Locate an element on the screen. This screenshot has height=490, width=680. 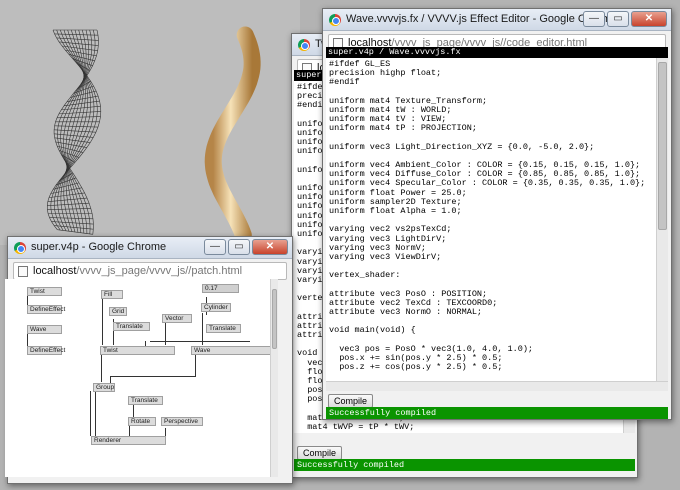
url-path: /vvvv_js_page/vvvv_js//patch.html is located at coordinates (159, 271).